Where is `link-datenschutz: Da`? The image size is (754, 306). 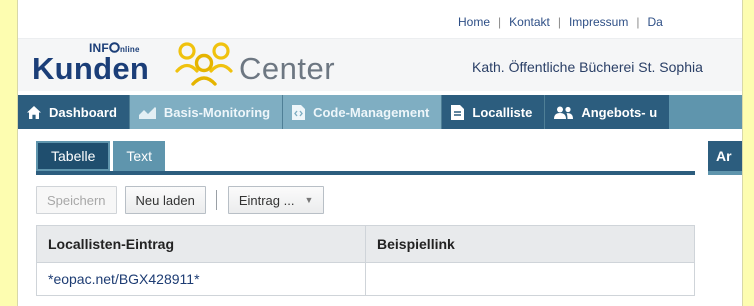 link-datenschutz: Da is located at coordinates (654, 22).